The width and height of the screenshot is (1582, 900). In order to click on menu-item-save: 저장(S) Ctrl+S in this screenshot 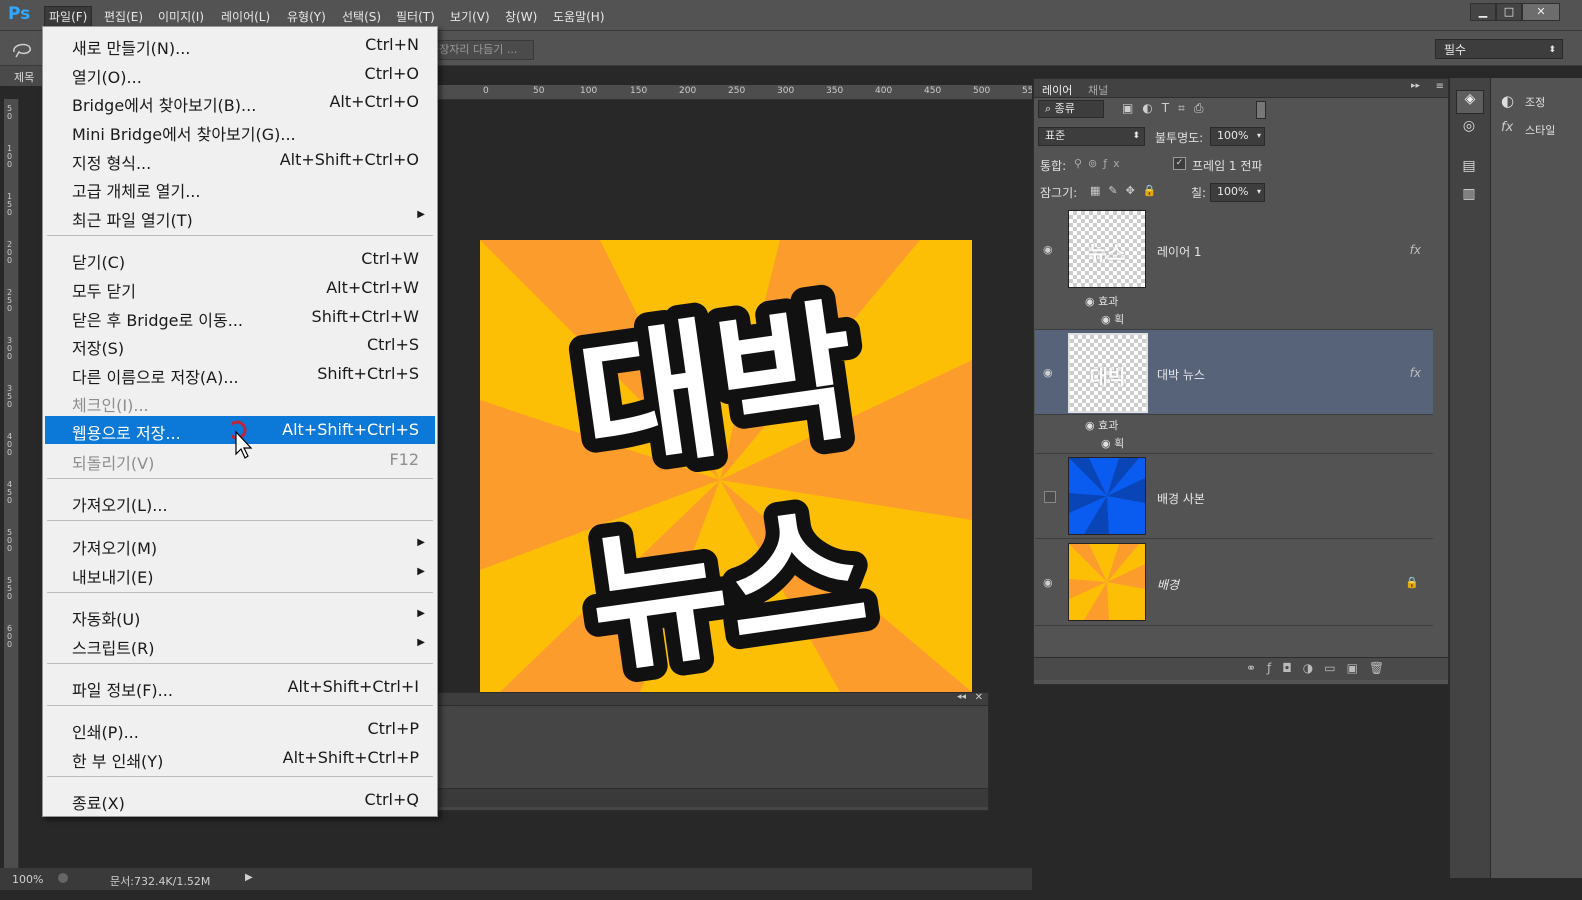, I will do `click(240, 344)`.